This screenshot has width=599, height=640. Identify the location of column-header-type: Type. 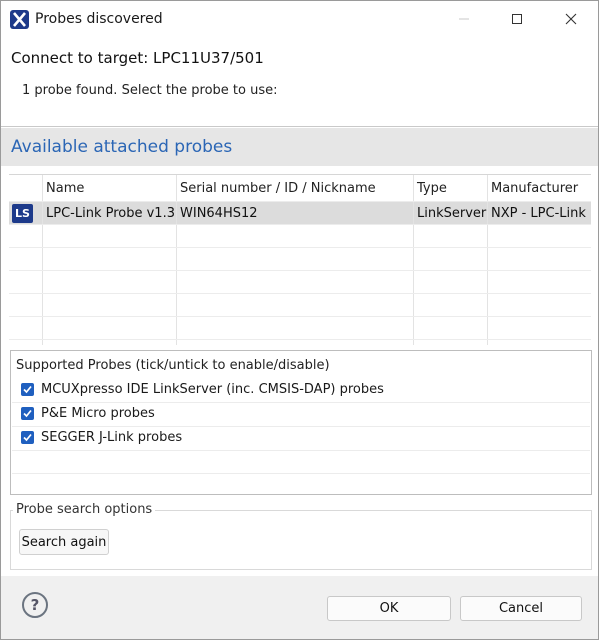
(432, 188).